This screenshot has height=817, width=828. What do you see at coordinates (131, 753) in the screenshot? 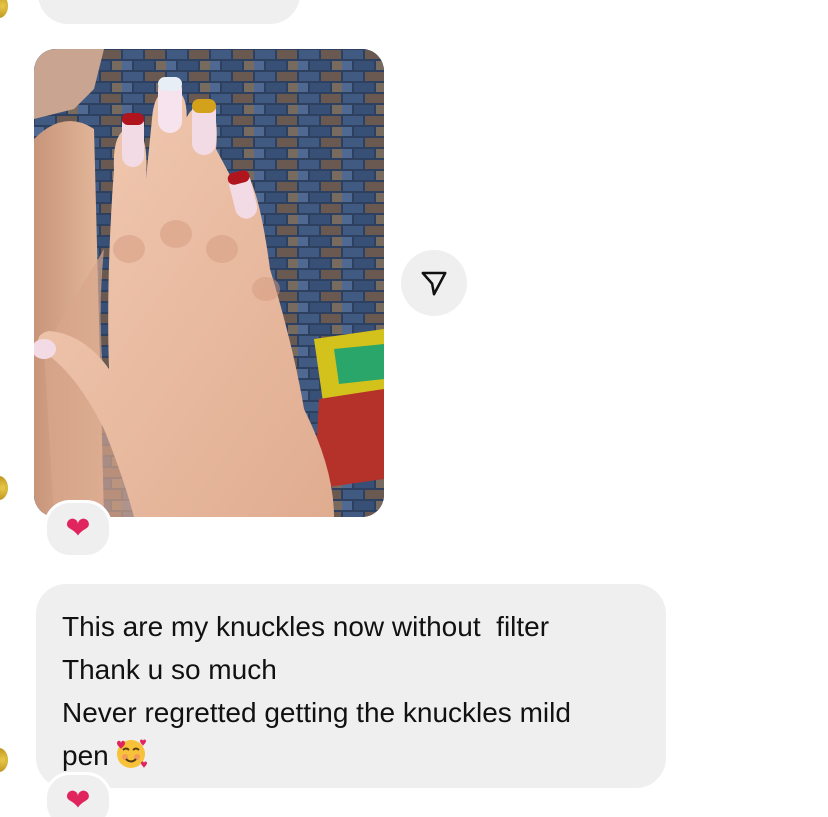
I see `smiling-face-with-hearts-icon` at bounding box center [131, 753].